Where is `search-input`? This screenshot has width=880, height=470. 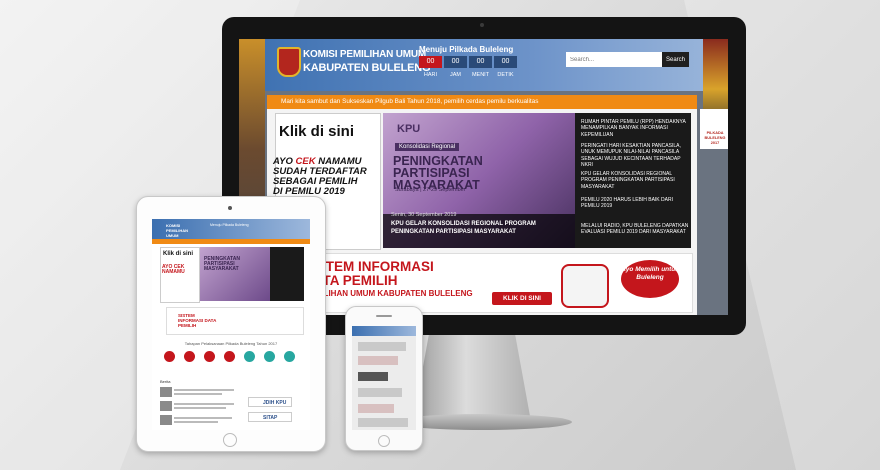
search-input is located at coordinates (618, 59).